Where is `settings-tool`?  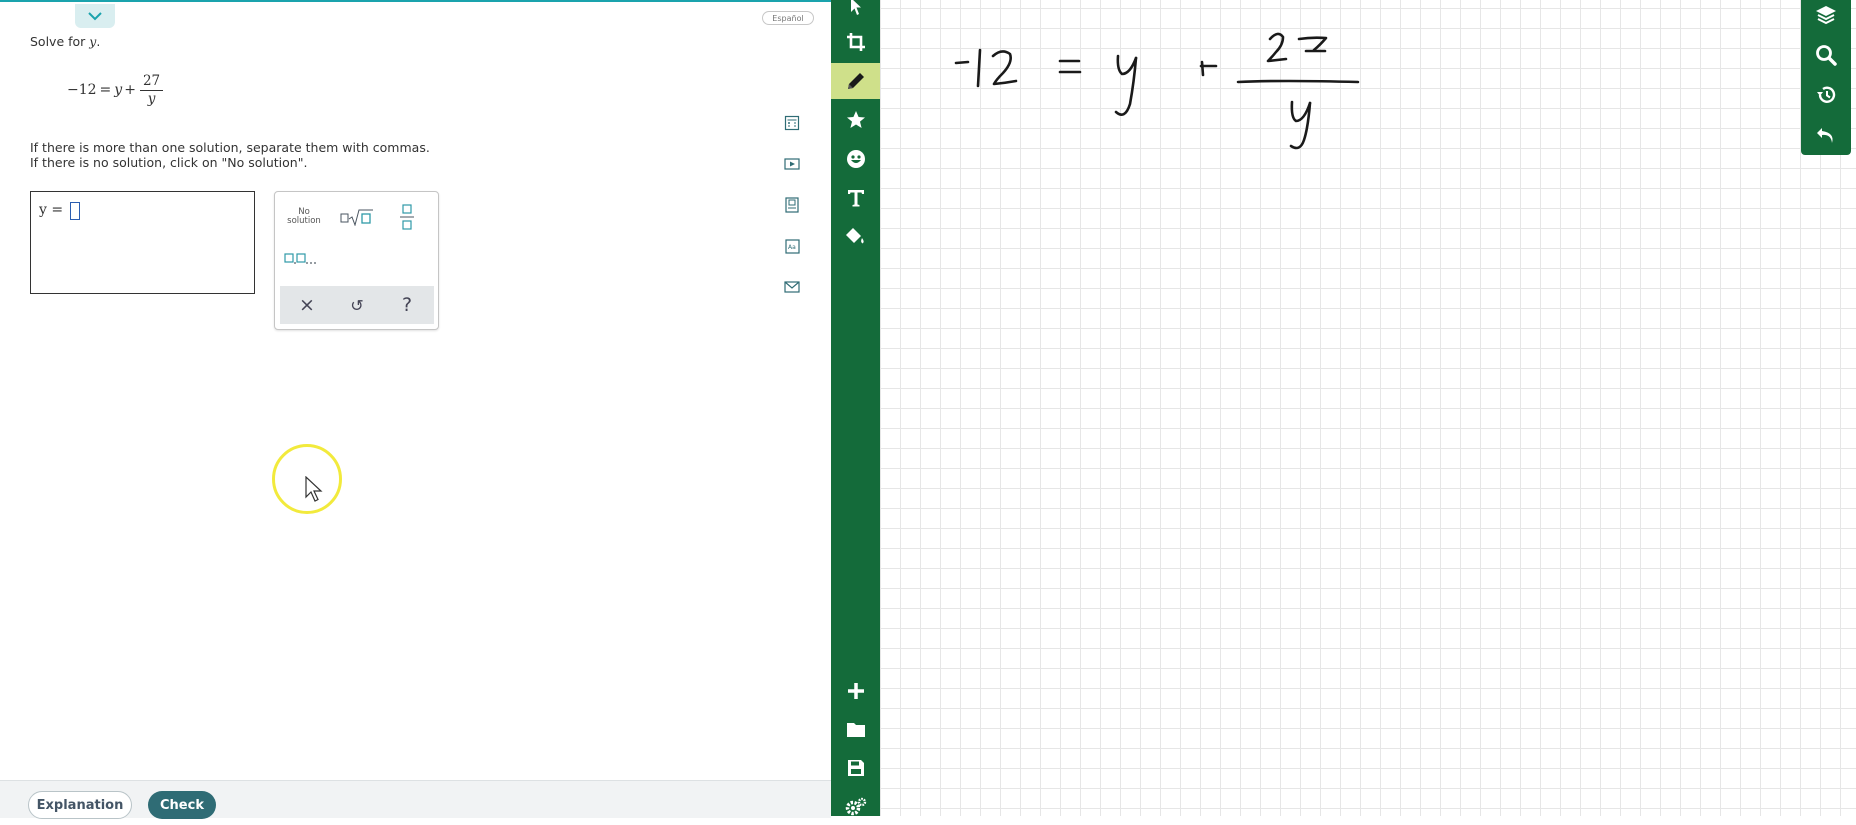 settings-tool is located at coordinates (855, 807).